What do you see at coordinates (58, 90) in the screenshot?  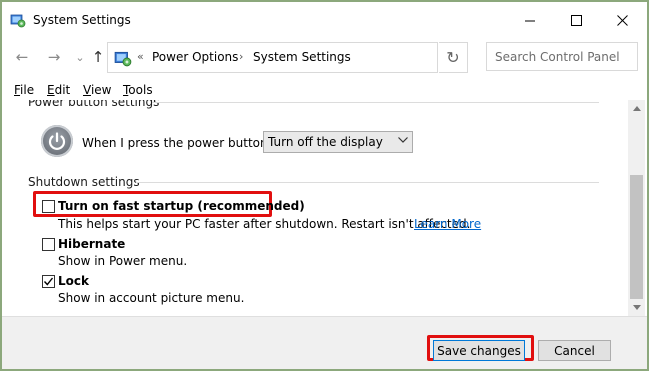 I see `menu-edit: Edit` at bounding box center [58, 90].